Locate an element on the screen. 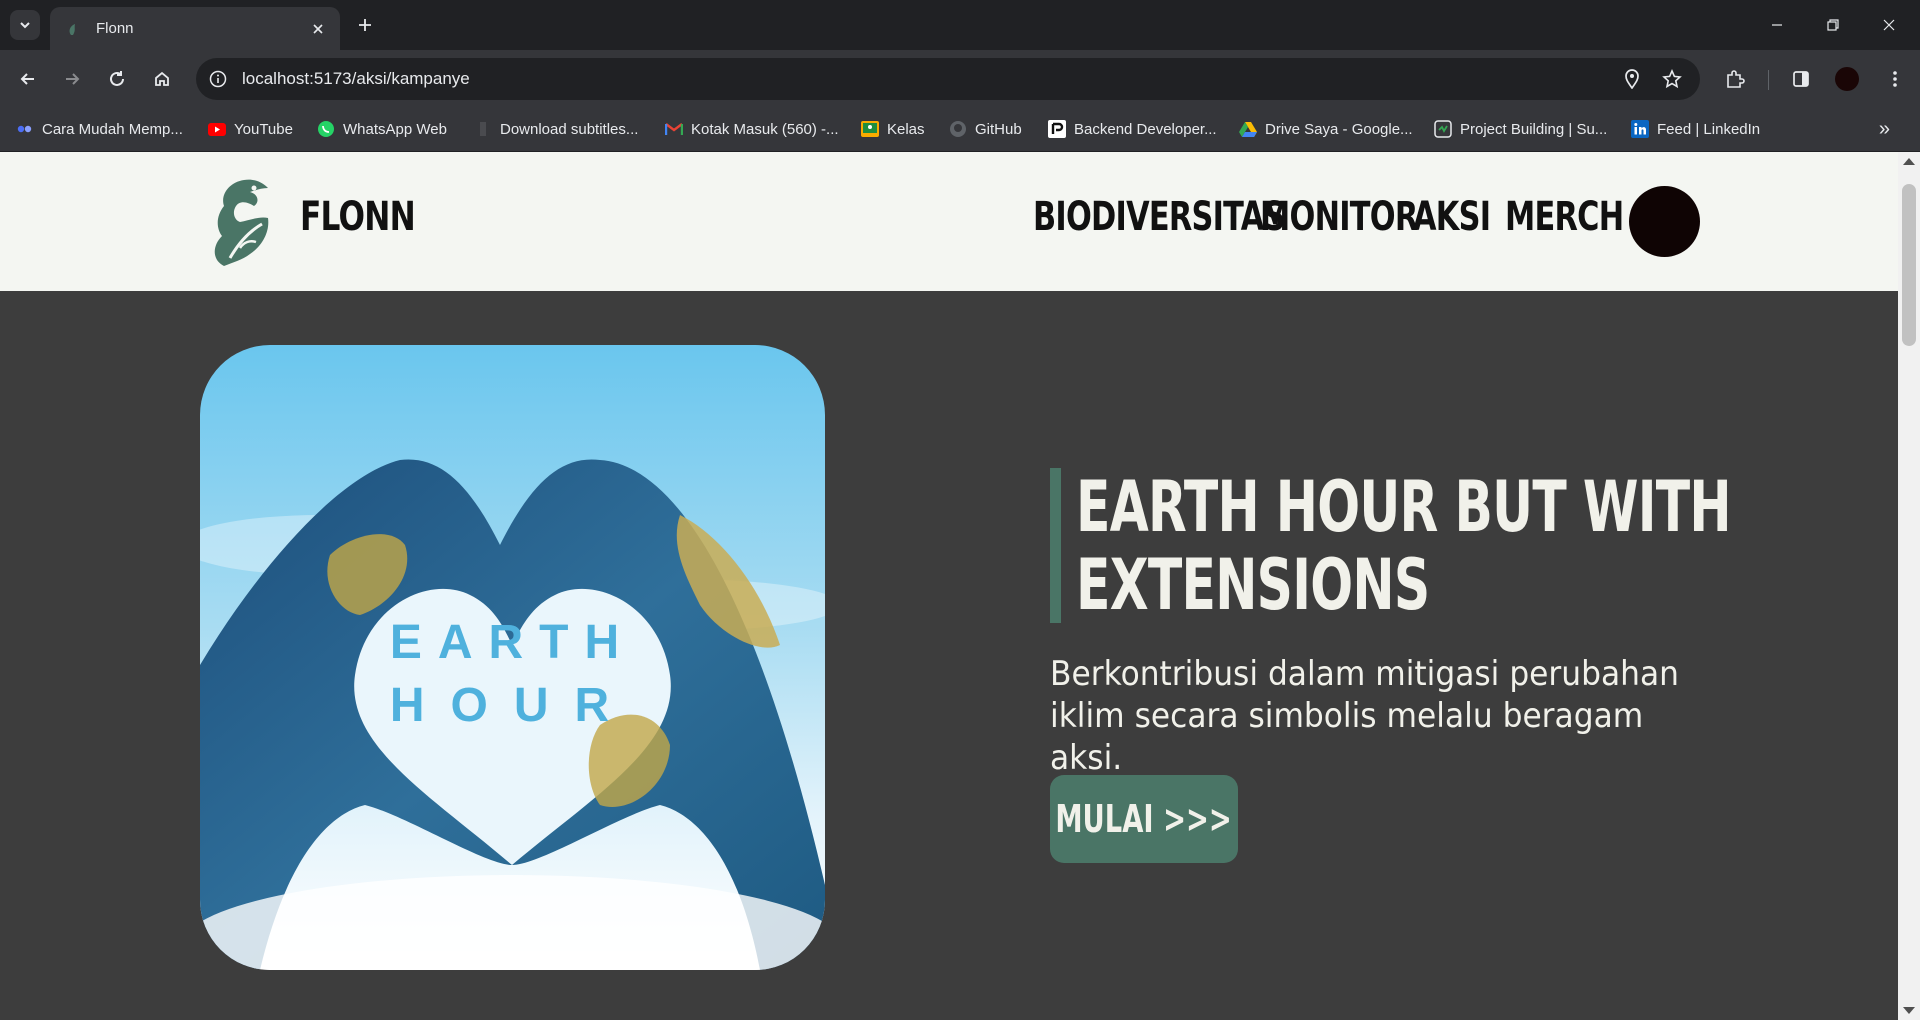 Image resolution: width=1920 pixels, height=1020 pixels. plus-icon is located at coordinates (365, 25).